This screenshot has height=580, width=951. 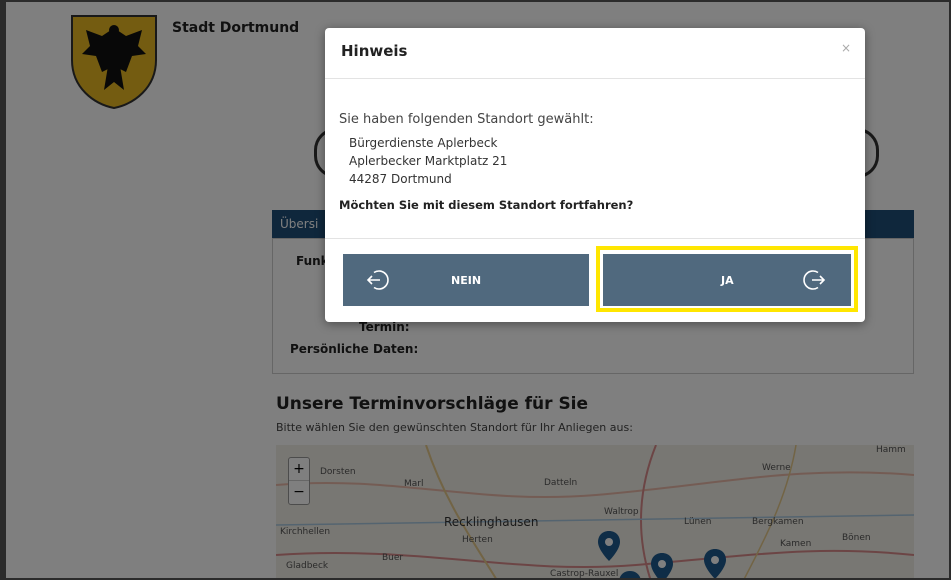 I want to click on no-button-label: NEIN, so click(x=466, y=280).